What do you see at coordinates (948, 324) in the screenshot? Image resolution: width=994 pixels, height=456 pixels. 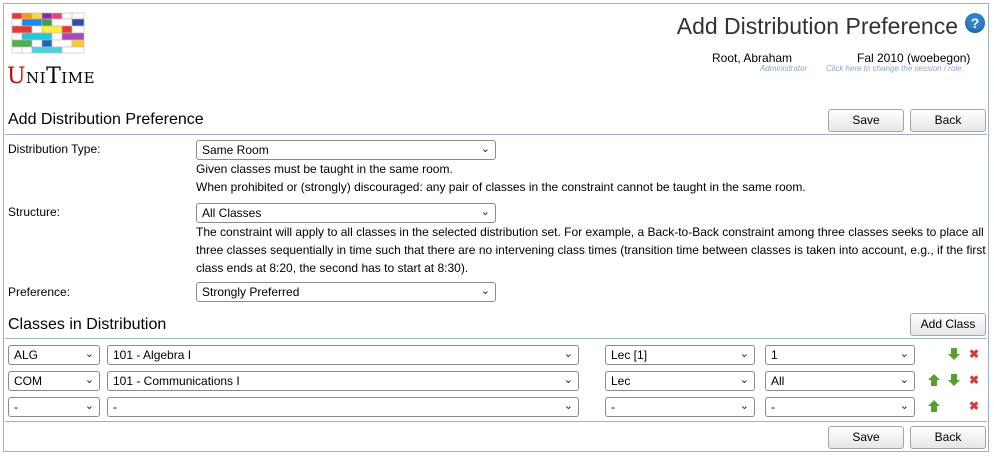 I see `add-class-button: Add Class` at bounding box center [948, 324].